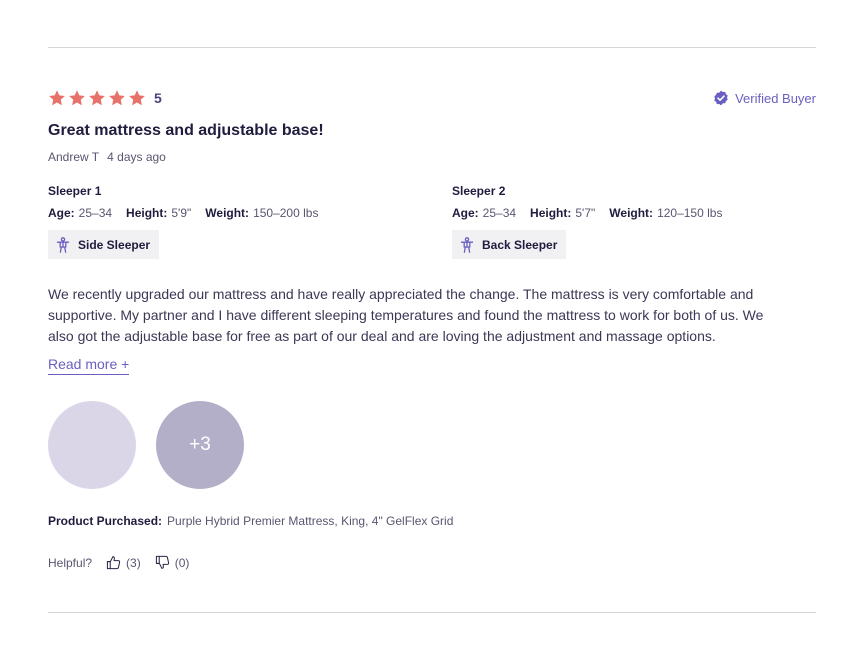 The width and height of the screenshot is (864, 661). I want to click on sleep-position-chip: Side Sleeper, so click(104, 244).